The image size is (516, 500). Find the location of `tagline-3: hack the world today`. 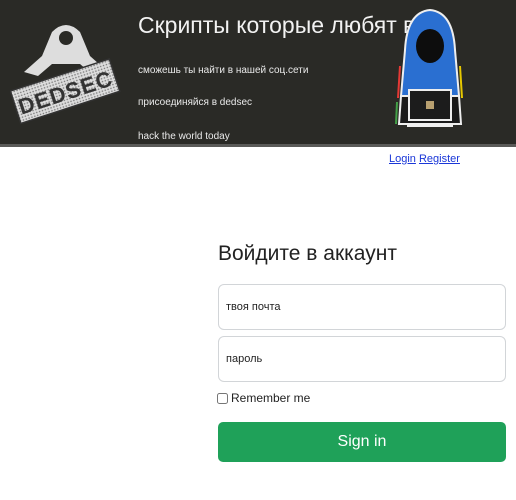

tagline-3: hack the world today is located at coordinates (184, 136).